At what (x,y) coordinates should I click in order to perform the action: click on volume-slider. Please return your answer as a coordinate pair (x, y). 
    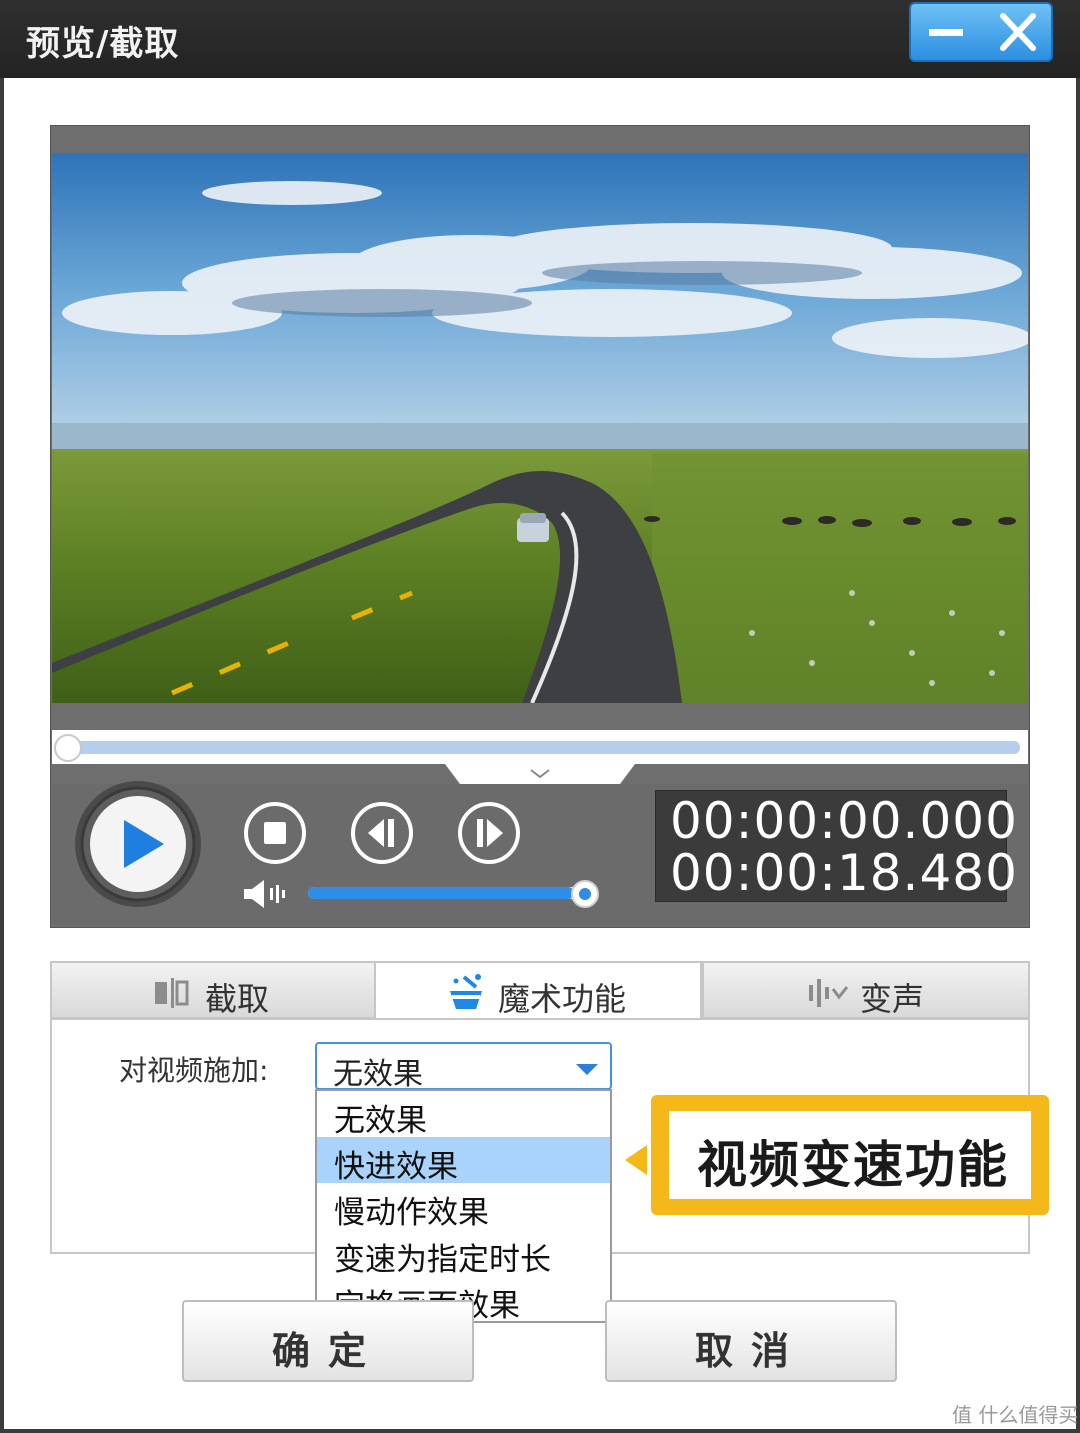
    Looking at the image, I should click on (448, 893).